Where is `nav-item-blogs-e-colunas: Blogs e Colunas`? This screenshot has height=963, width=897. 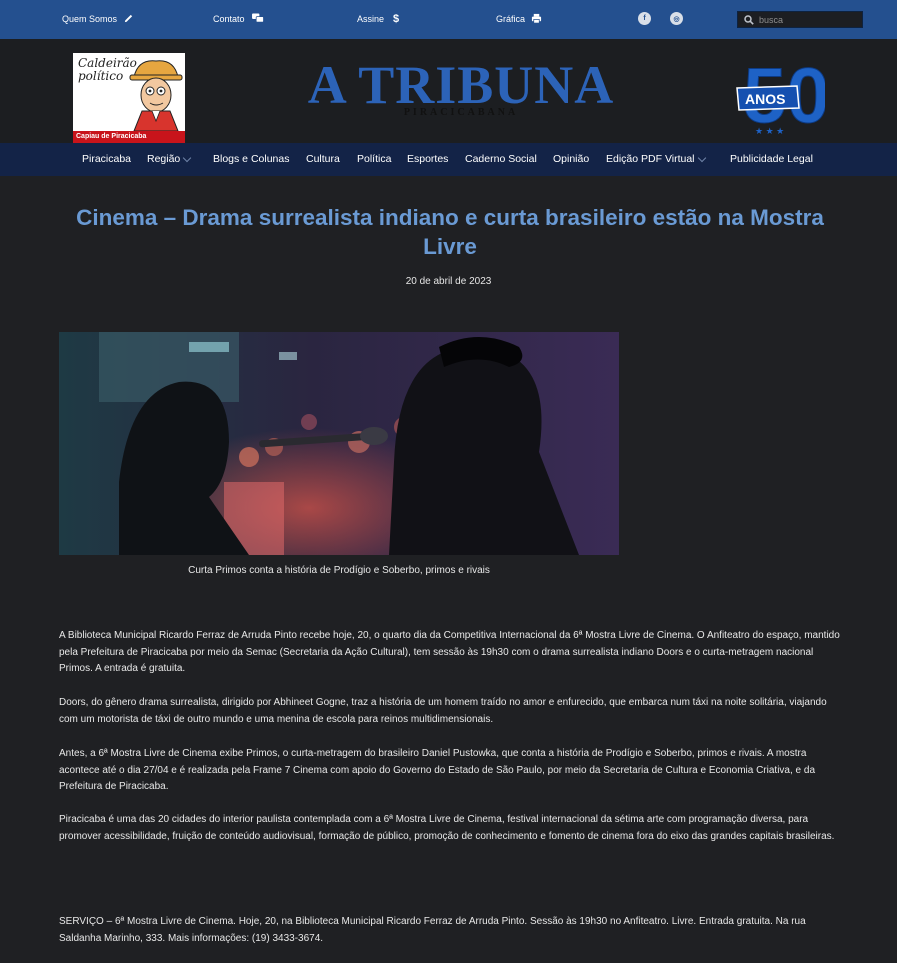
nav-item-blogs-e-colunas: Blogs e Colunas is located at coordinates (251, 159).